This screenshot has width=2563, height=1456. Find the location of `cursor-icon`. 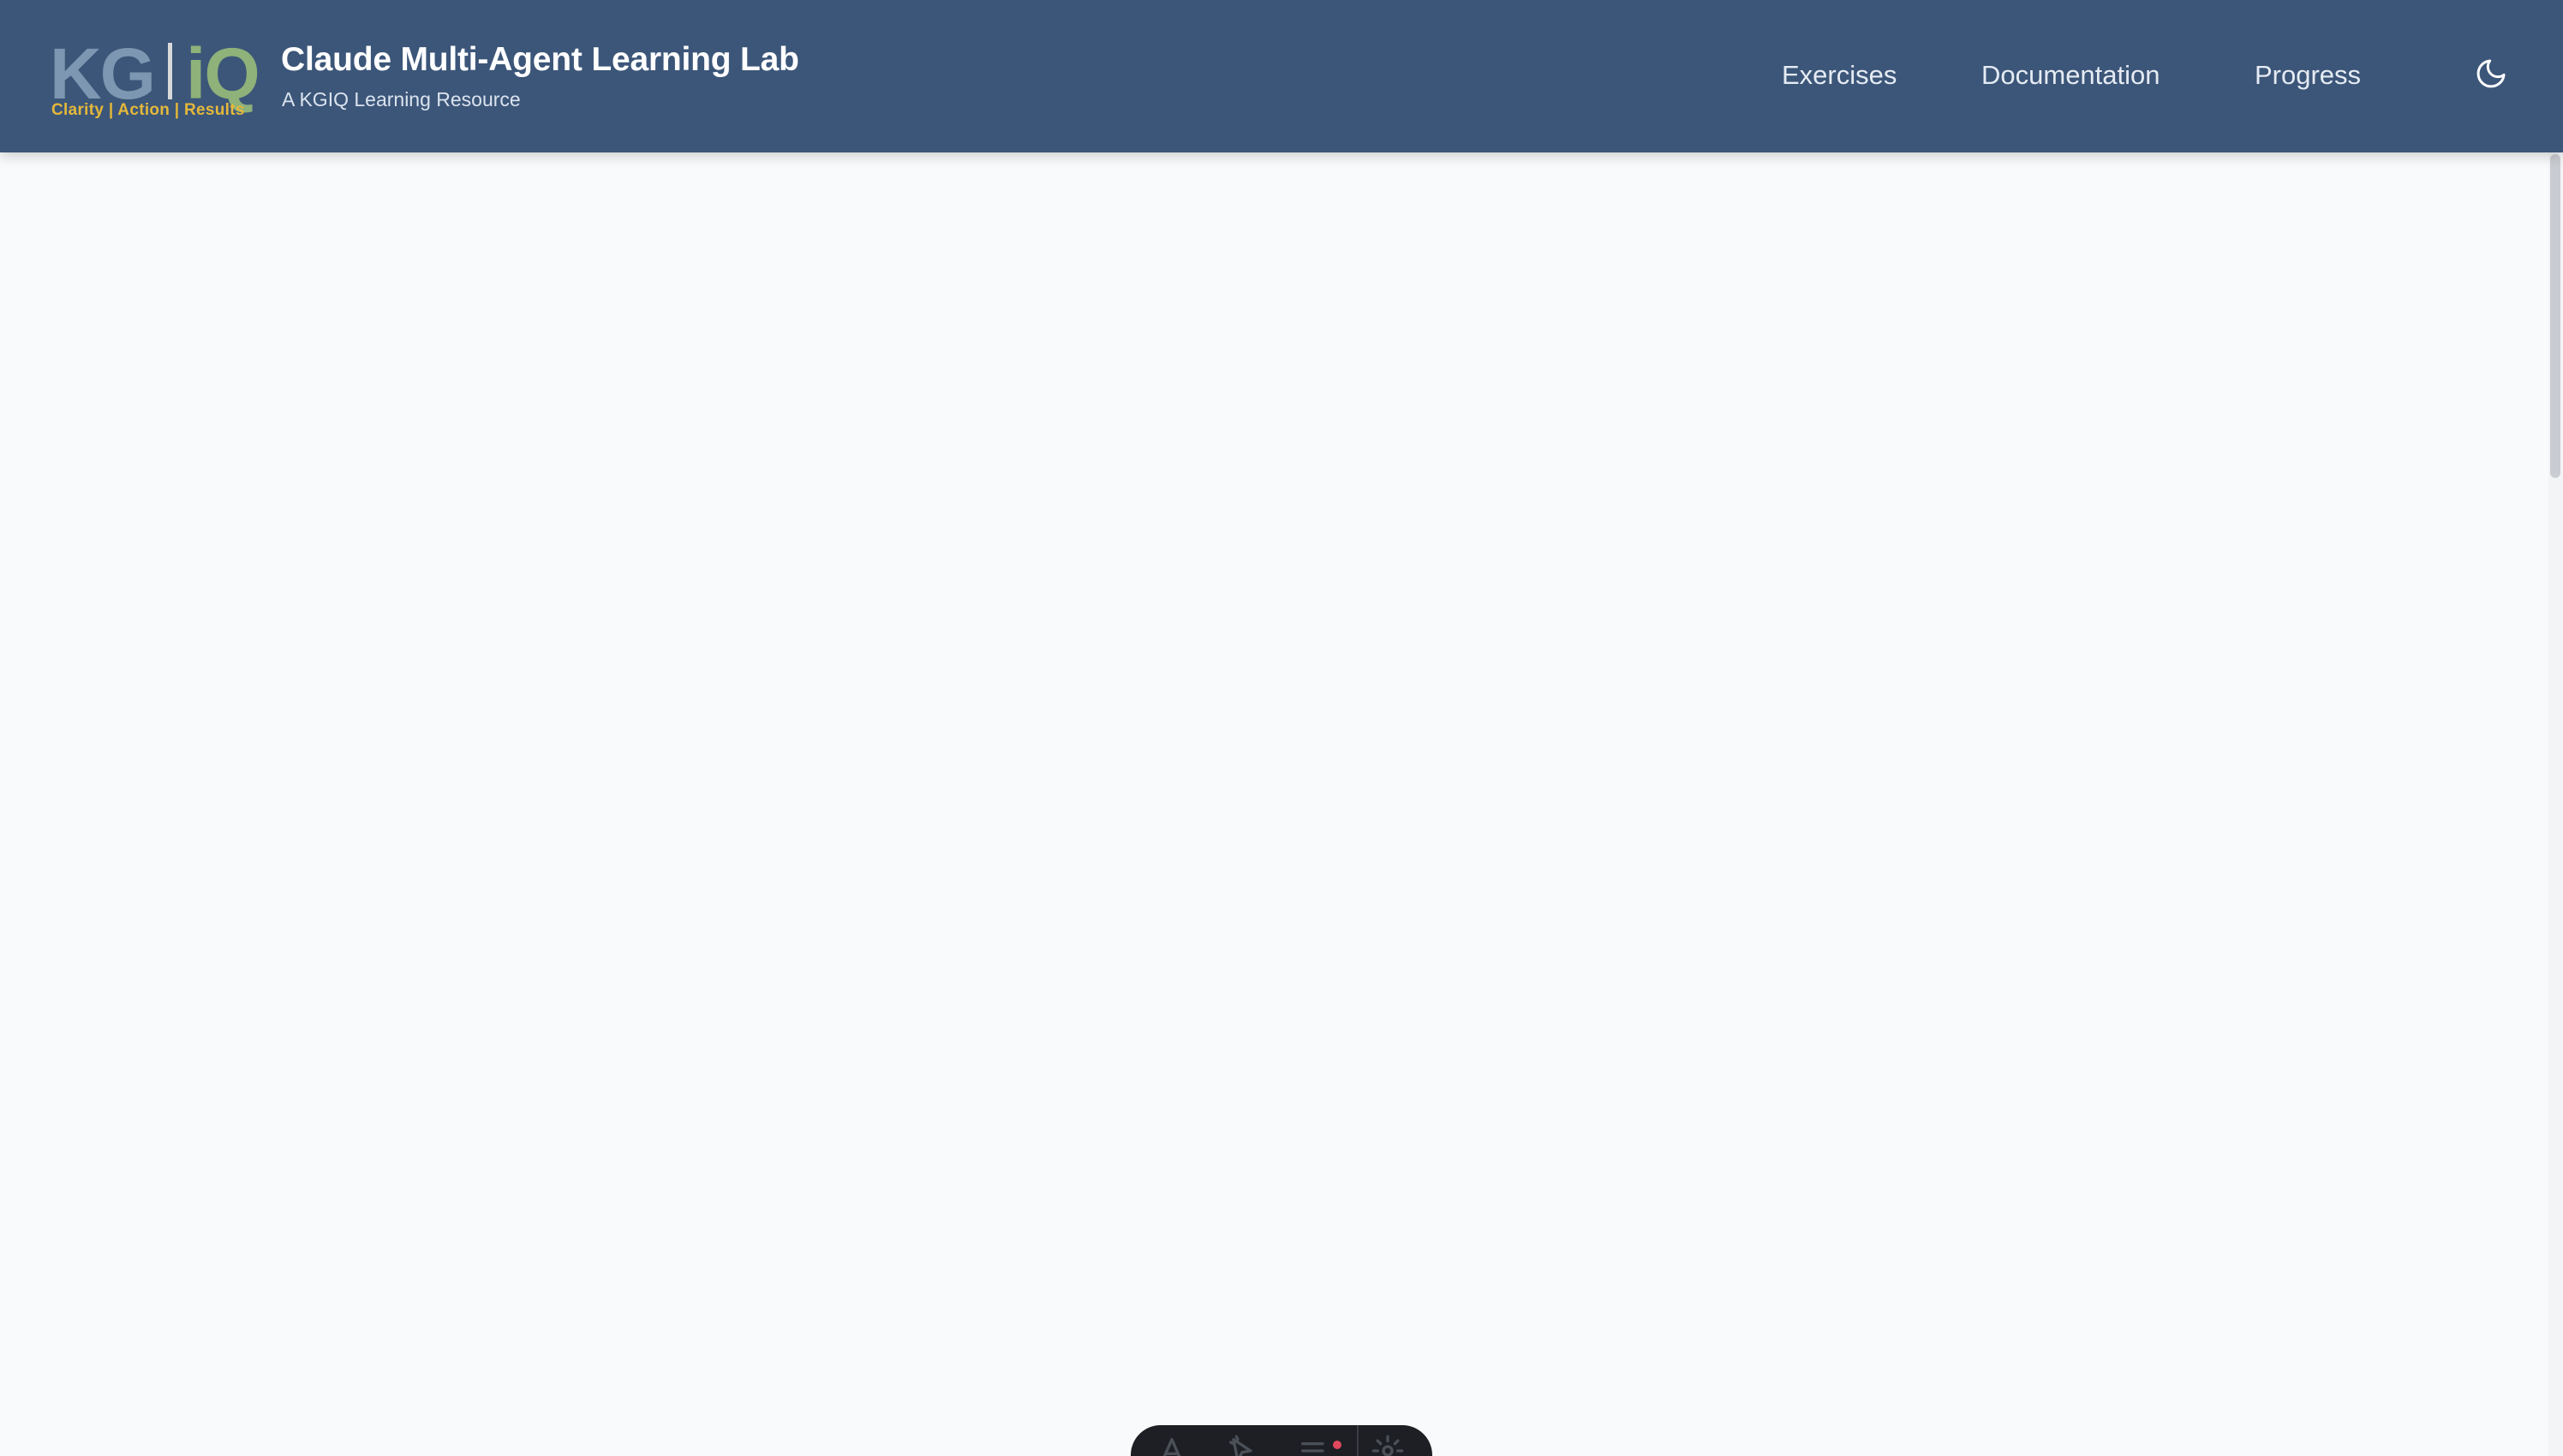

cursor-icon is located at coordinates (1242, 1445).